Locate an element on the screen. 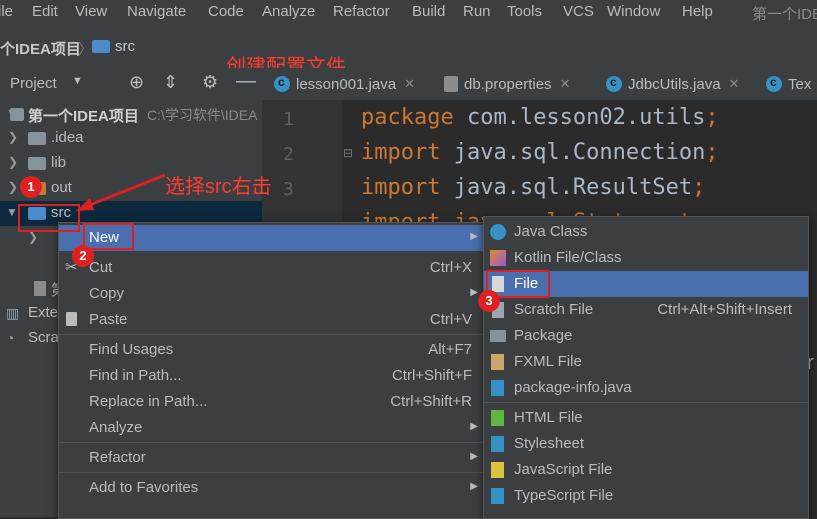  submenu-item-html: HTML File is located at coordinates (646, 418).